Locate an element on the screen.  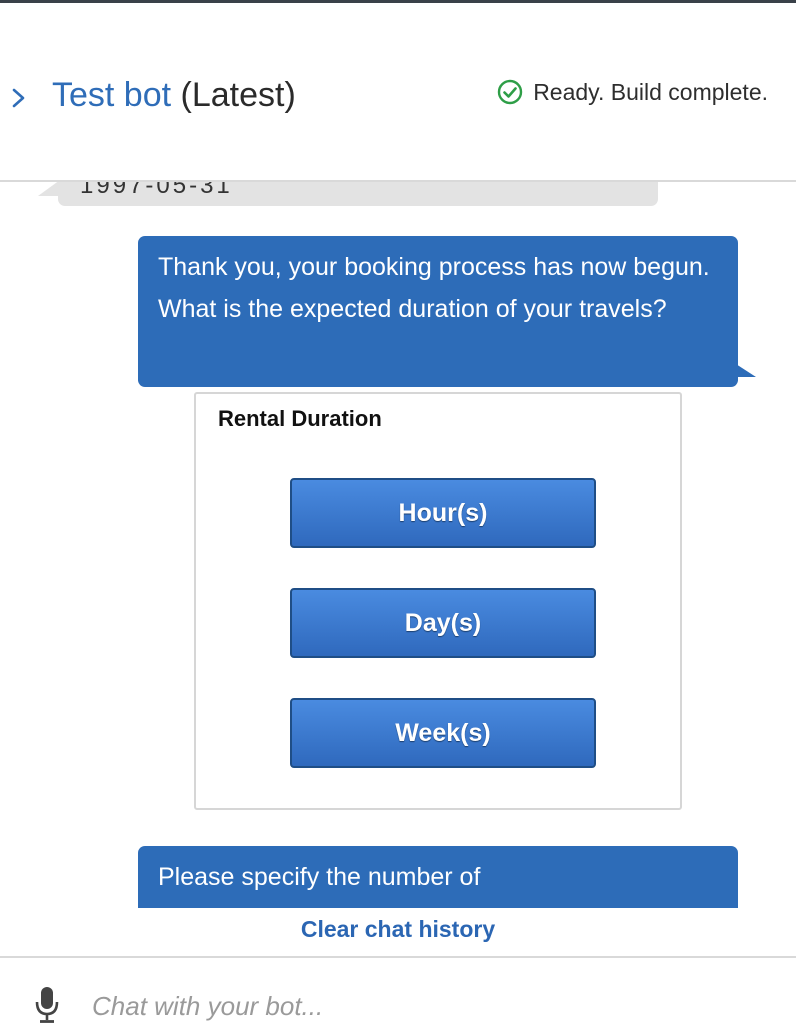
previous-message-text: 1997-05-31 is located at coordinates (156, 190).